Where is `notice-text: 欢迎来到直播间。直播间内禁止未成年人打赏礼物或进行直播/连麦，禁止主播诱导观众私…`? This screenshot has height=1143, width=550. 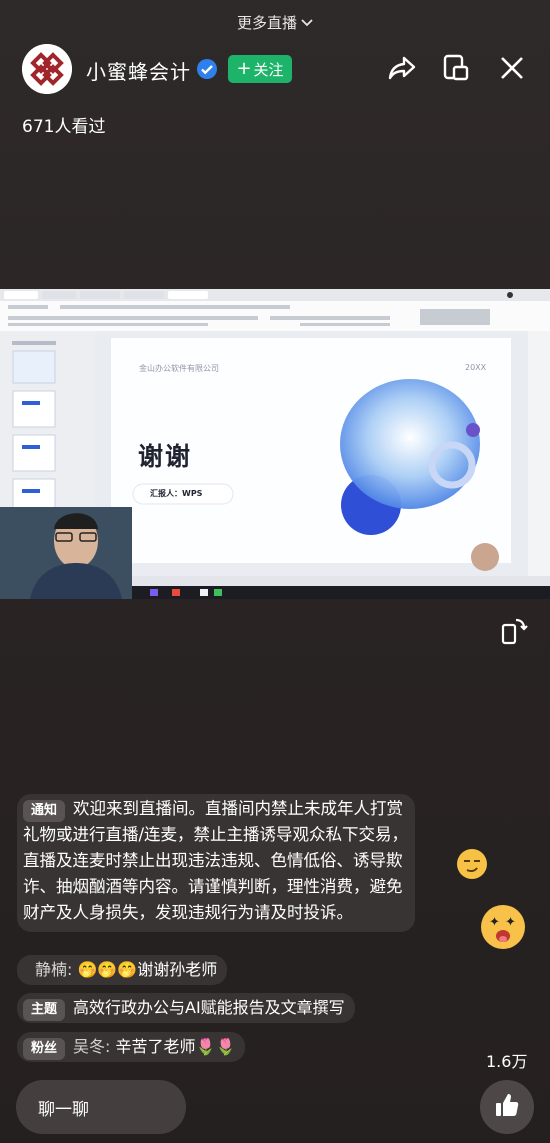
notice-text: 欢迎来到直播间。直播间内禁止未成年人打赏礼物或进行直播/连麦，禁止主播诱导观众私… is located at coordinates (216, 860).